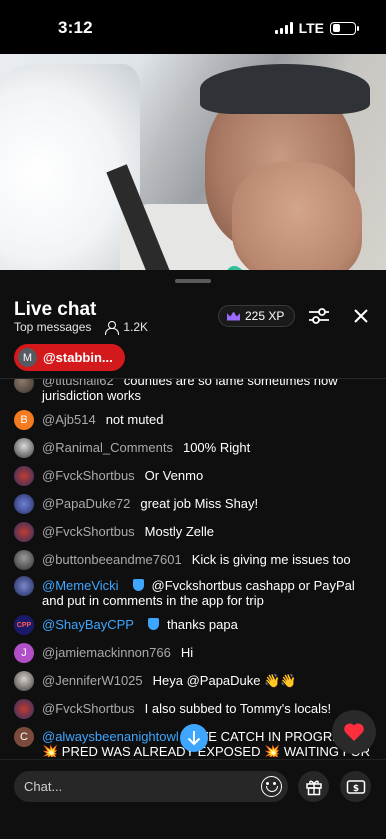 Image resolution: width=386 pixels, height=839 pixels. I want to click on xp-value: 225 XP, so click(265, 316).